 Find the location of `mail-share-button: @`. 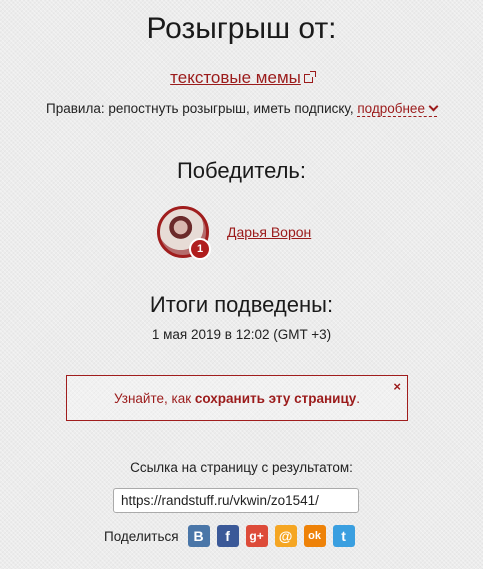

mail-share-button: @ is located at coordinates (285, 536).